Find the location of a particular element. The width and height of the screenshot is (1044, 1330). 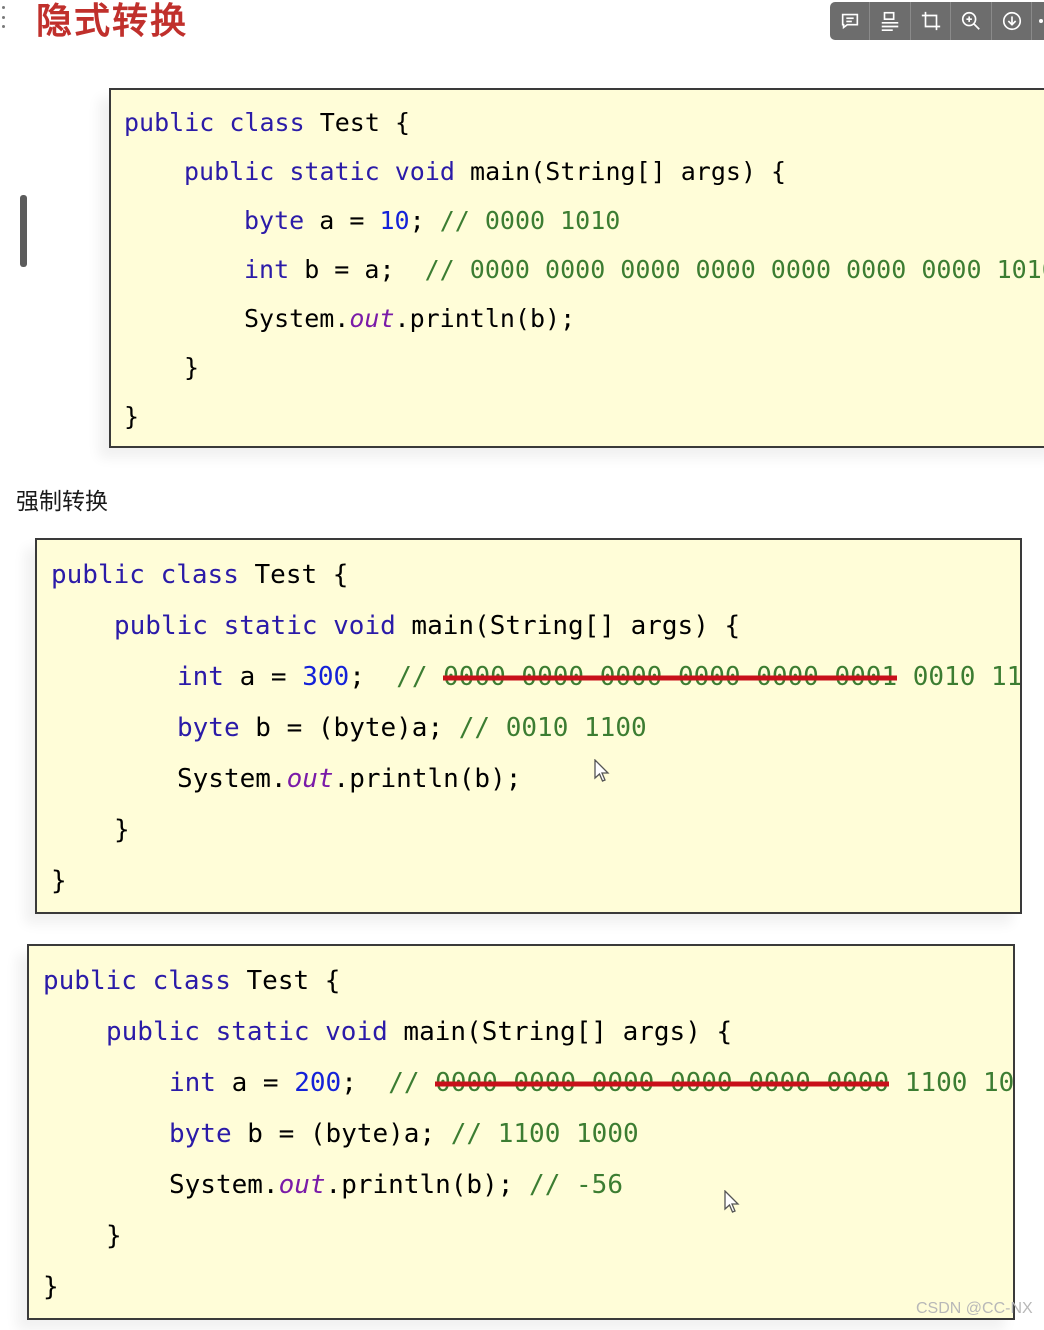

code-line: byte b = (byte)a; // 1100 1000 is located at coordinates (404, 1134).